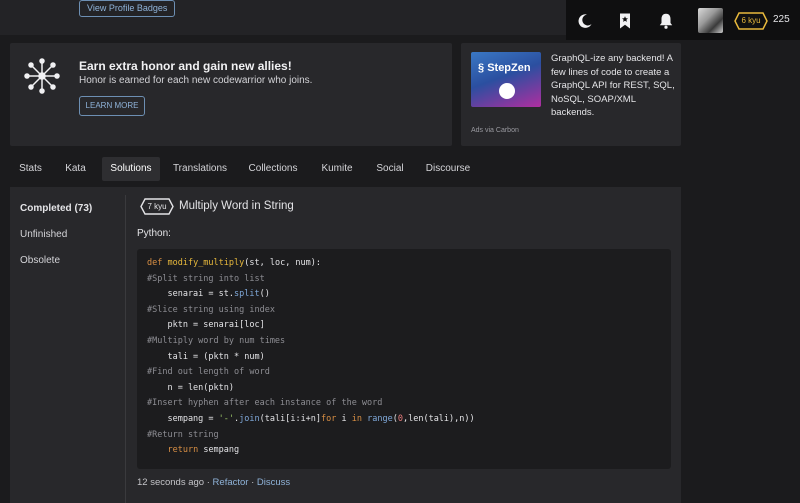 Image resolution: width=800 pixels, height=503 pixels. Describe the element at coordinates (337, 169) in the screenshot. I see `tab-kumite: Kumite` at that location.